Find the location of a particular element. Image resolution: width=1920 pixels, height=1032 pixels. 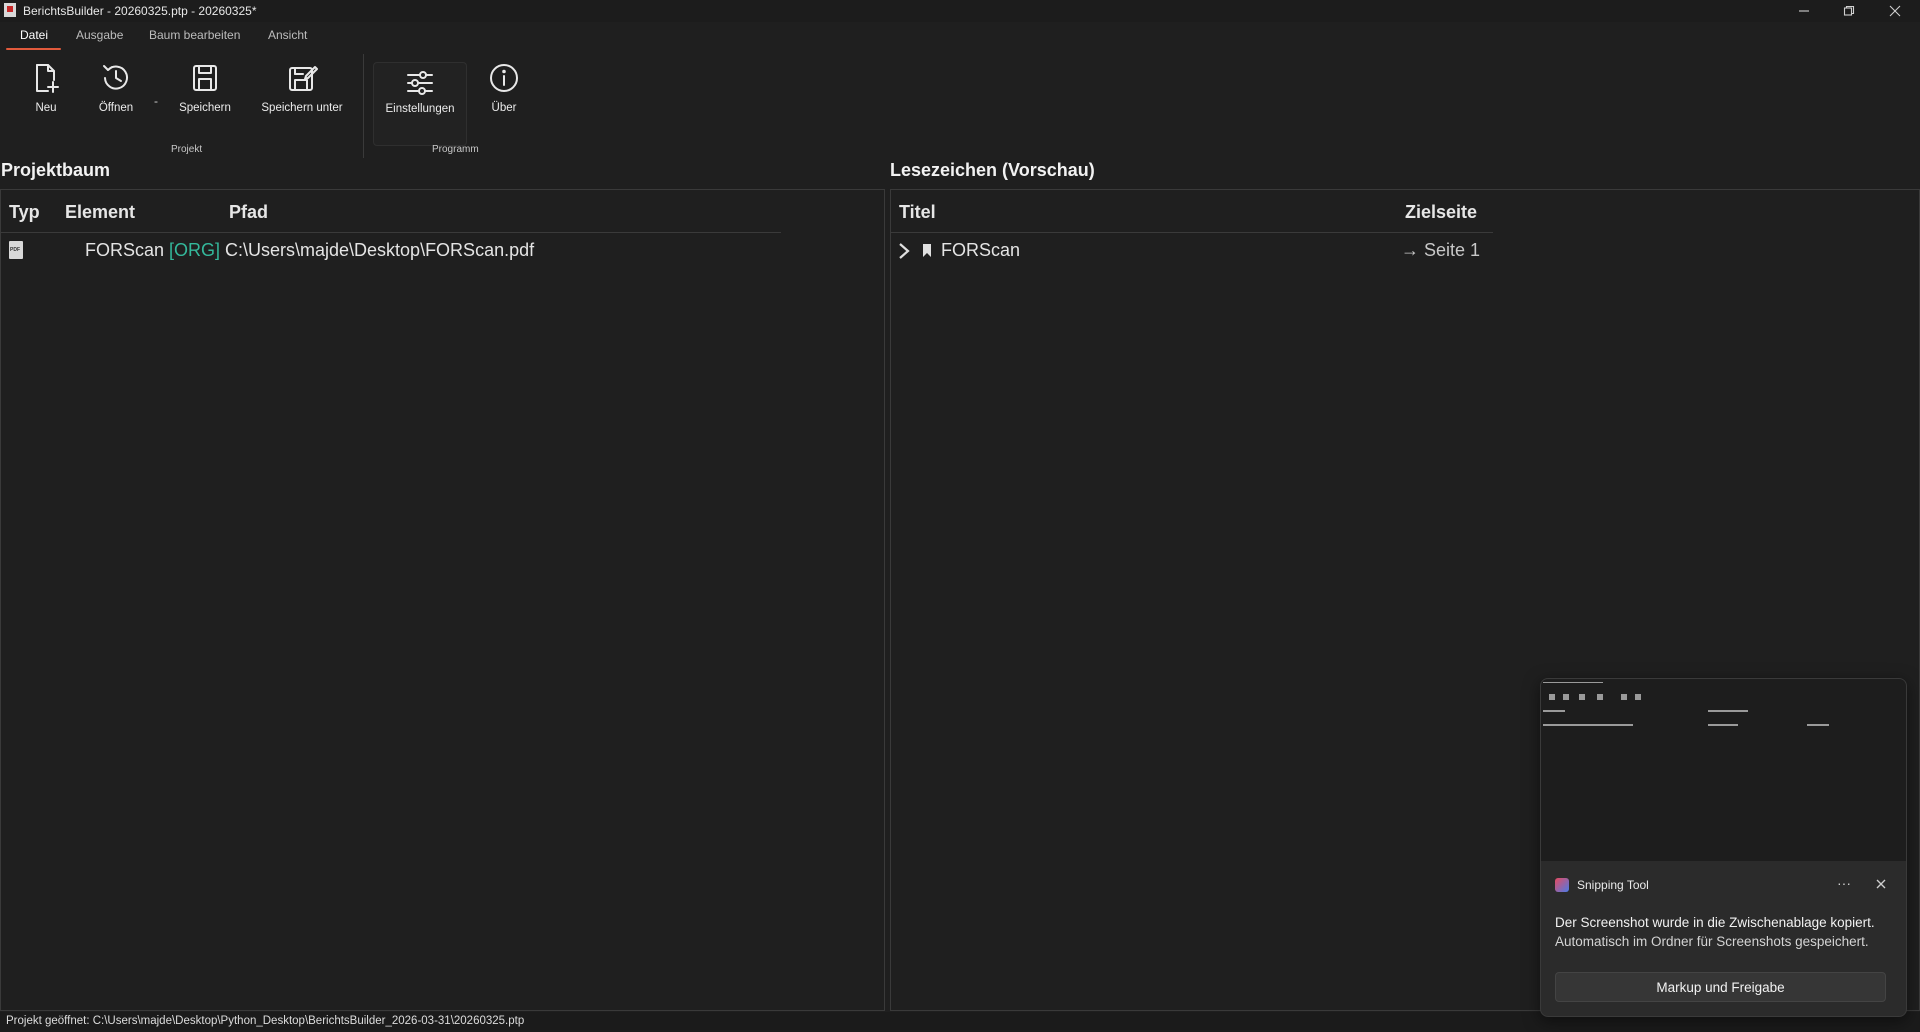

minimize-icon is located at coordinates (1804, 11).